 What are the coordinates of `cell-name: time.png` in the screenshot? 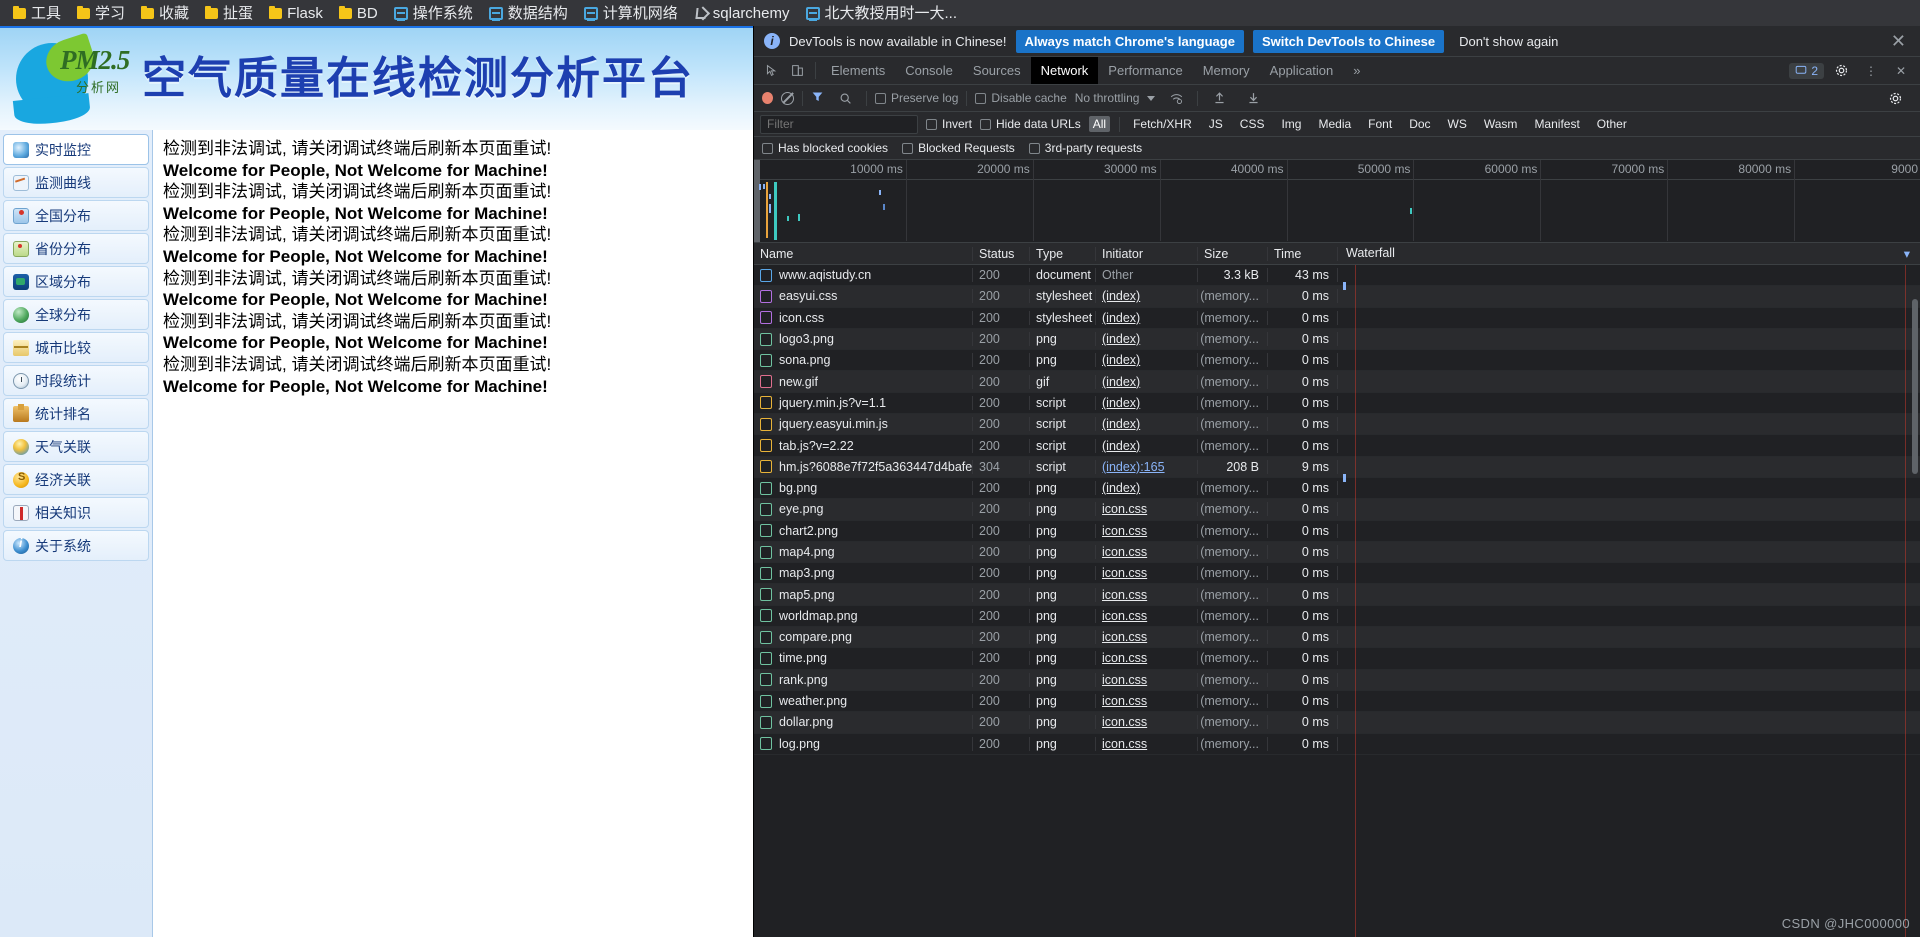 It's located at (863, 658).